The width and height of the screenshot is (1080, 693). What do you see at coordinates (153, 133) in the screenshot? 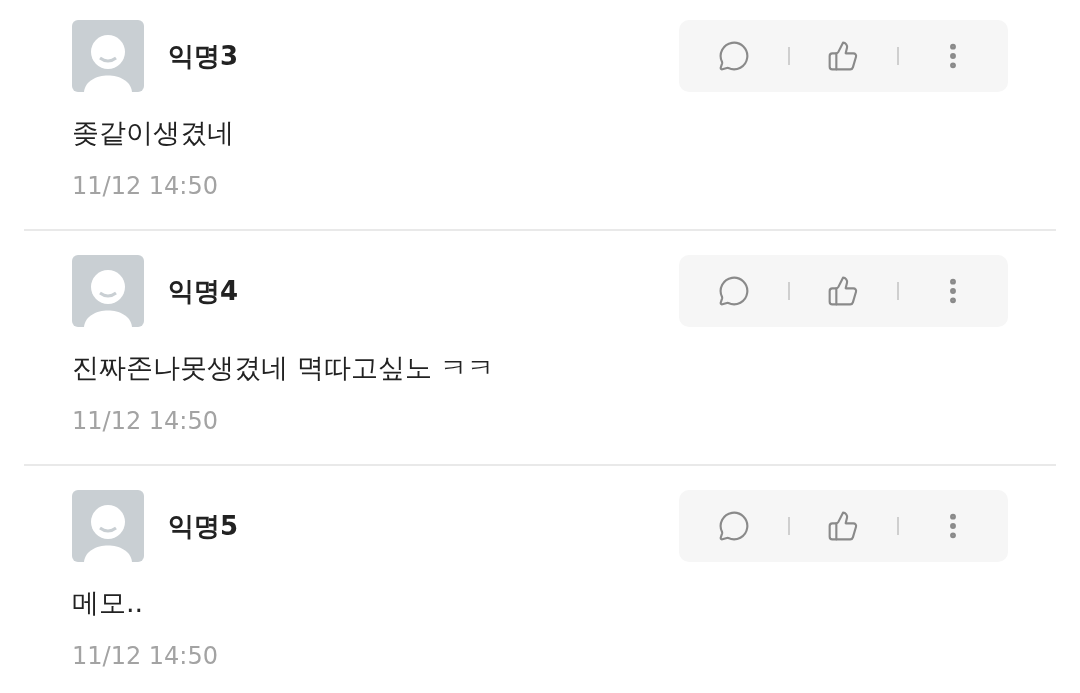
I see `comment-text: 좆같이생겼네` at bounding box center [153, 133].